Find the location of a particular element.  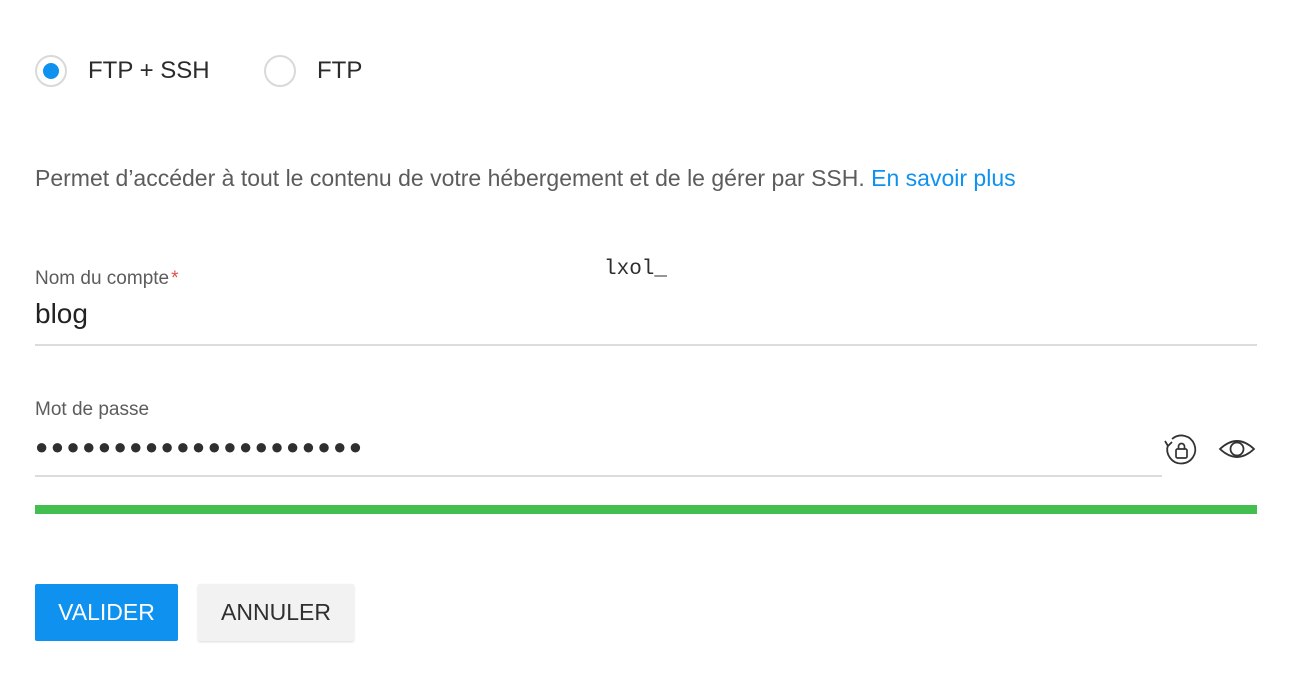

validate-button: VALIDER is located at coordinates (106, 612).